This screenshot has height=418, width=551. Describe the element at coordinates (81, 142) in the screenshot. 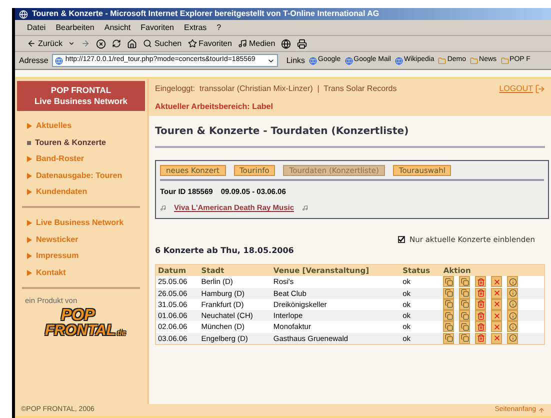

I see `sidebar-link: Touren & Konzerte` at that location.